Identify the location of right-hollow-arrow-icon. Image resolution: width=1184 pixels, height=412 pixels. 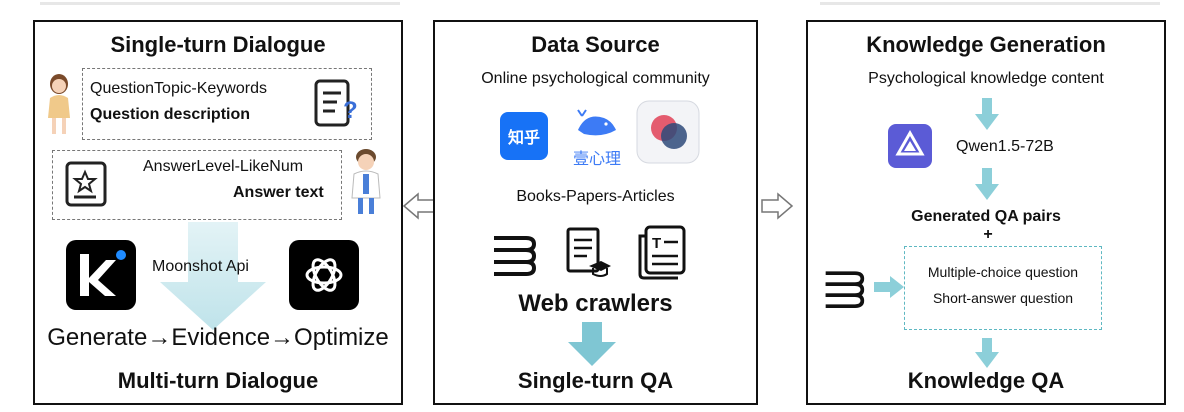
(777, 206).